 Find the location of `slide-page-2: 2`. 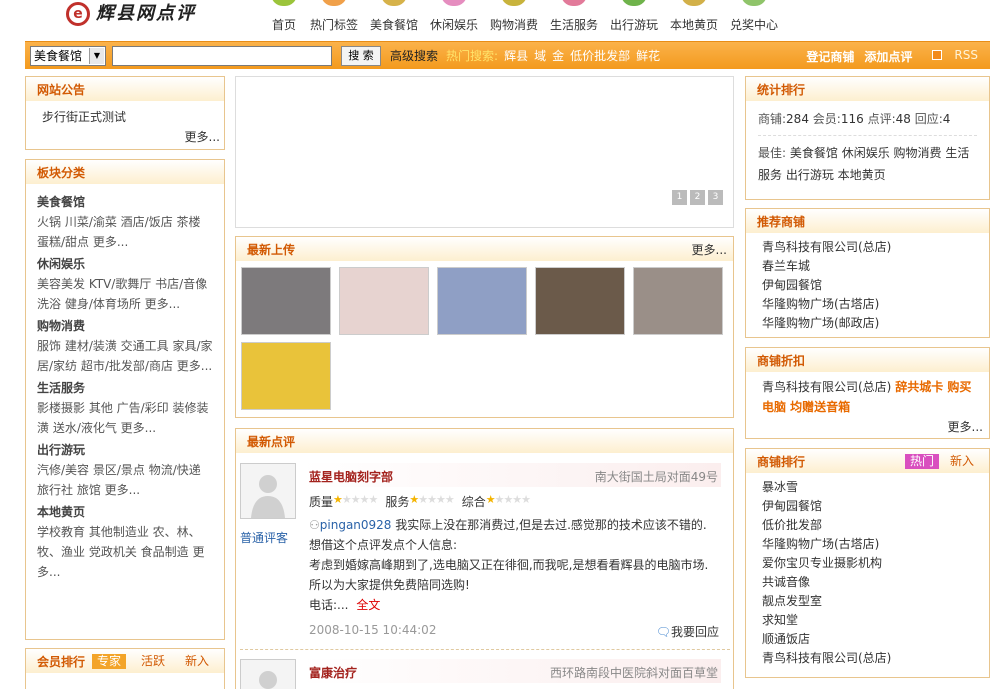

slide-page-2: 2 is located at coordinates (697, 197).